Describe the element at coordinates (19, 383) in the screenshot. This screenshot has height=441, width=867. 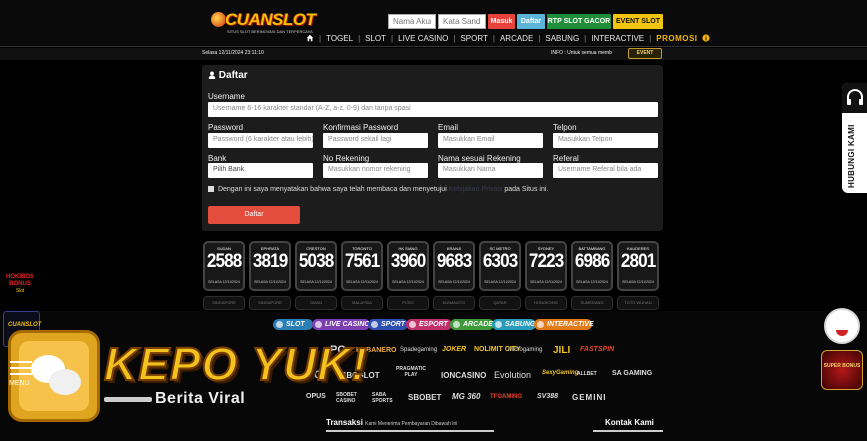
I see `menu-label: MENU` at that location.